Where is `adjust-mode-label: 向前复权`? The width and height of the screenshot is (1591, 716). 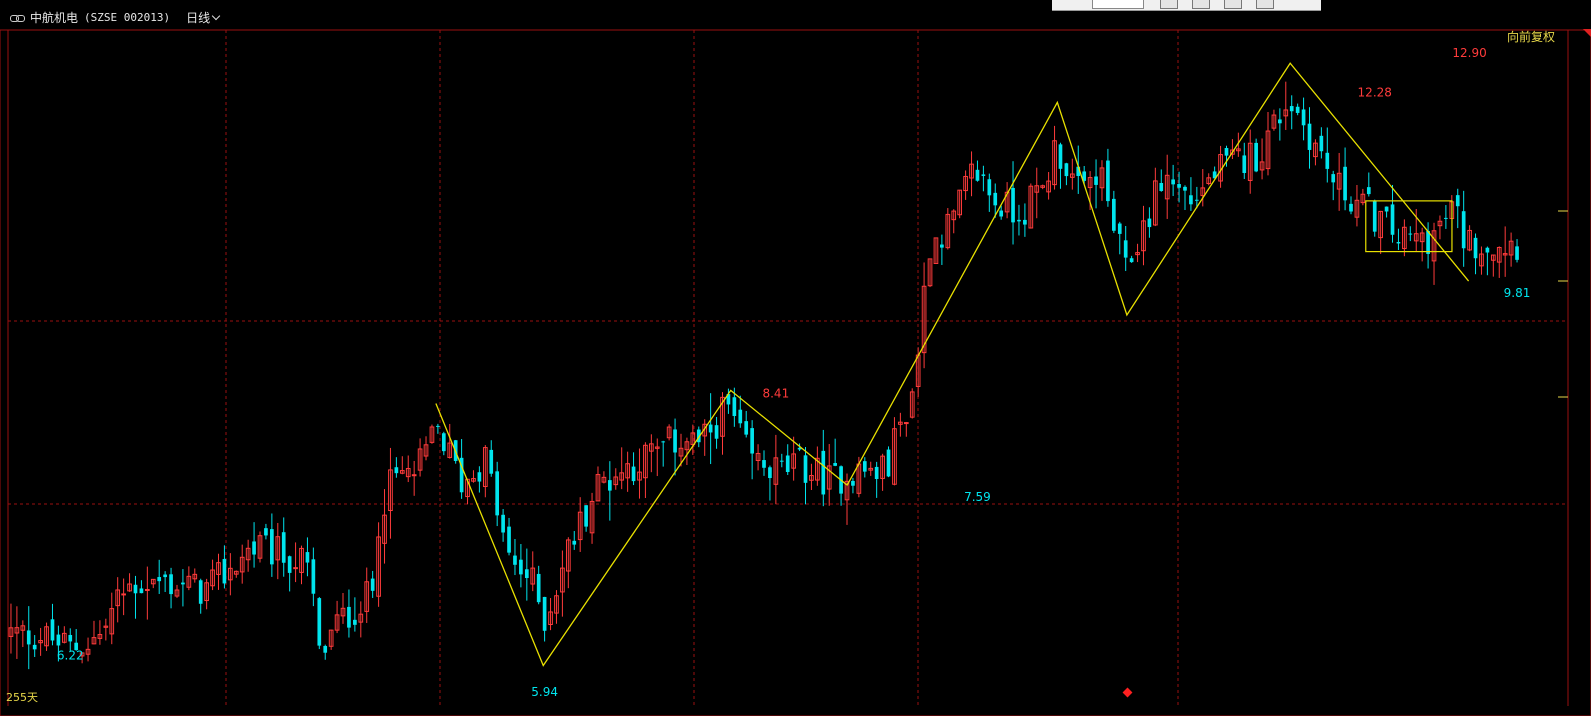
adjust-mode-label: 向前复权 is located at coordinates (1531, 36).